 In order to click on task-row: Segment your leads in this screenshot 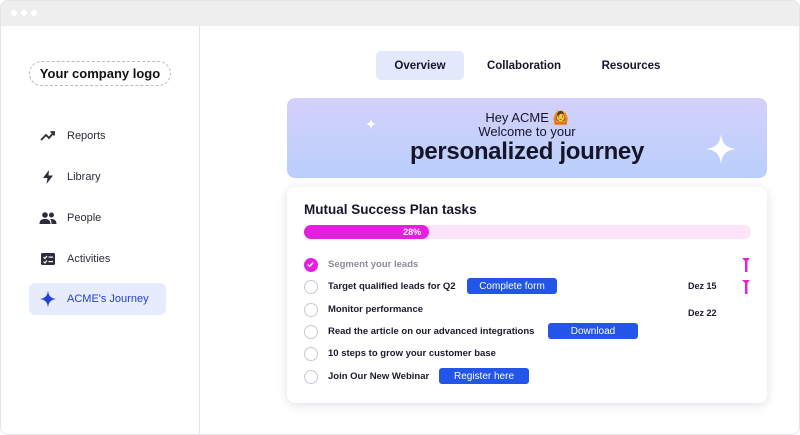, I will do `click(529, 265)`.